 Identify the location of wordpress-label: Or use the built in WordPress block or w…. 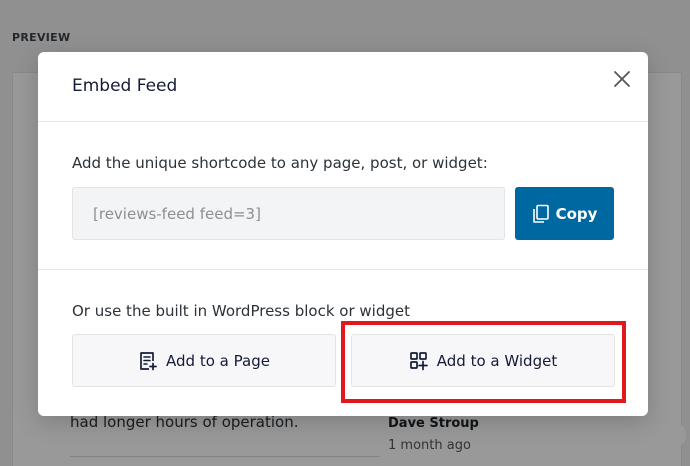
(241, 311).